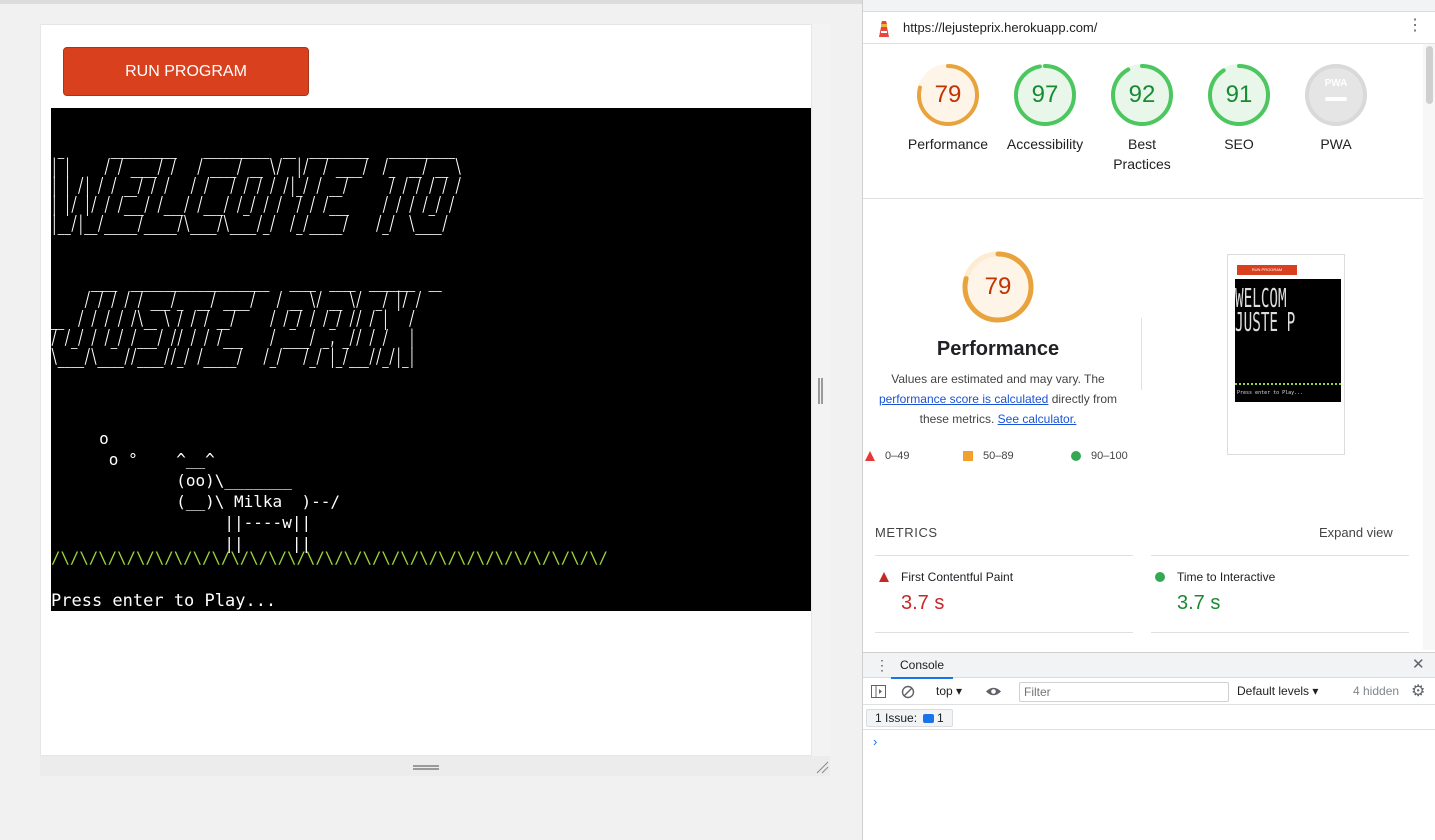 This screenshot has height=840, width=1435. Describe the element at coordinates (1429, 75) in the screenshot. I see `scrollbar-thumb` at that location.